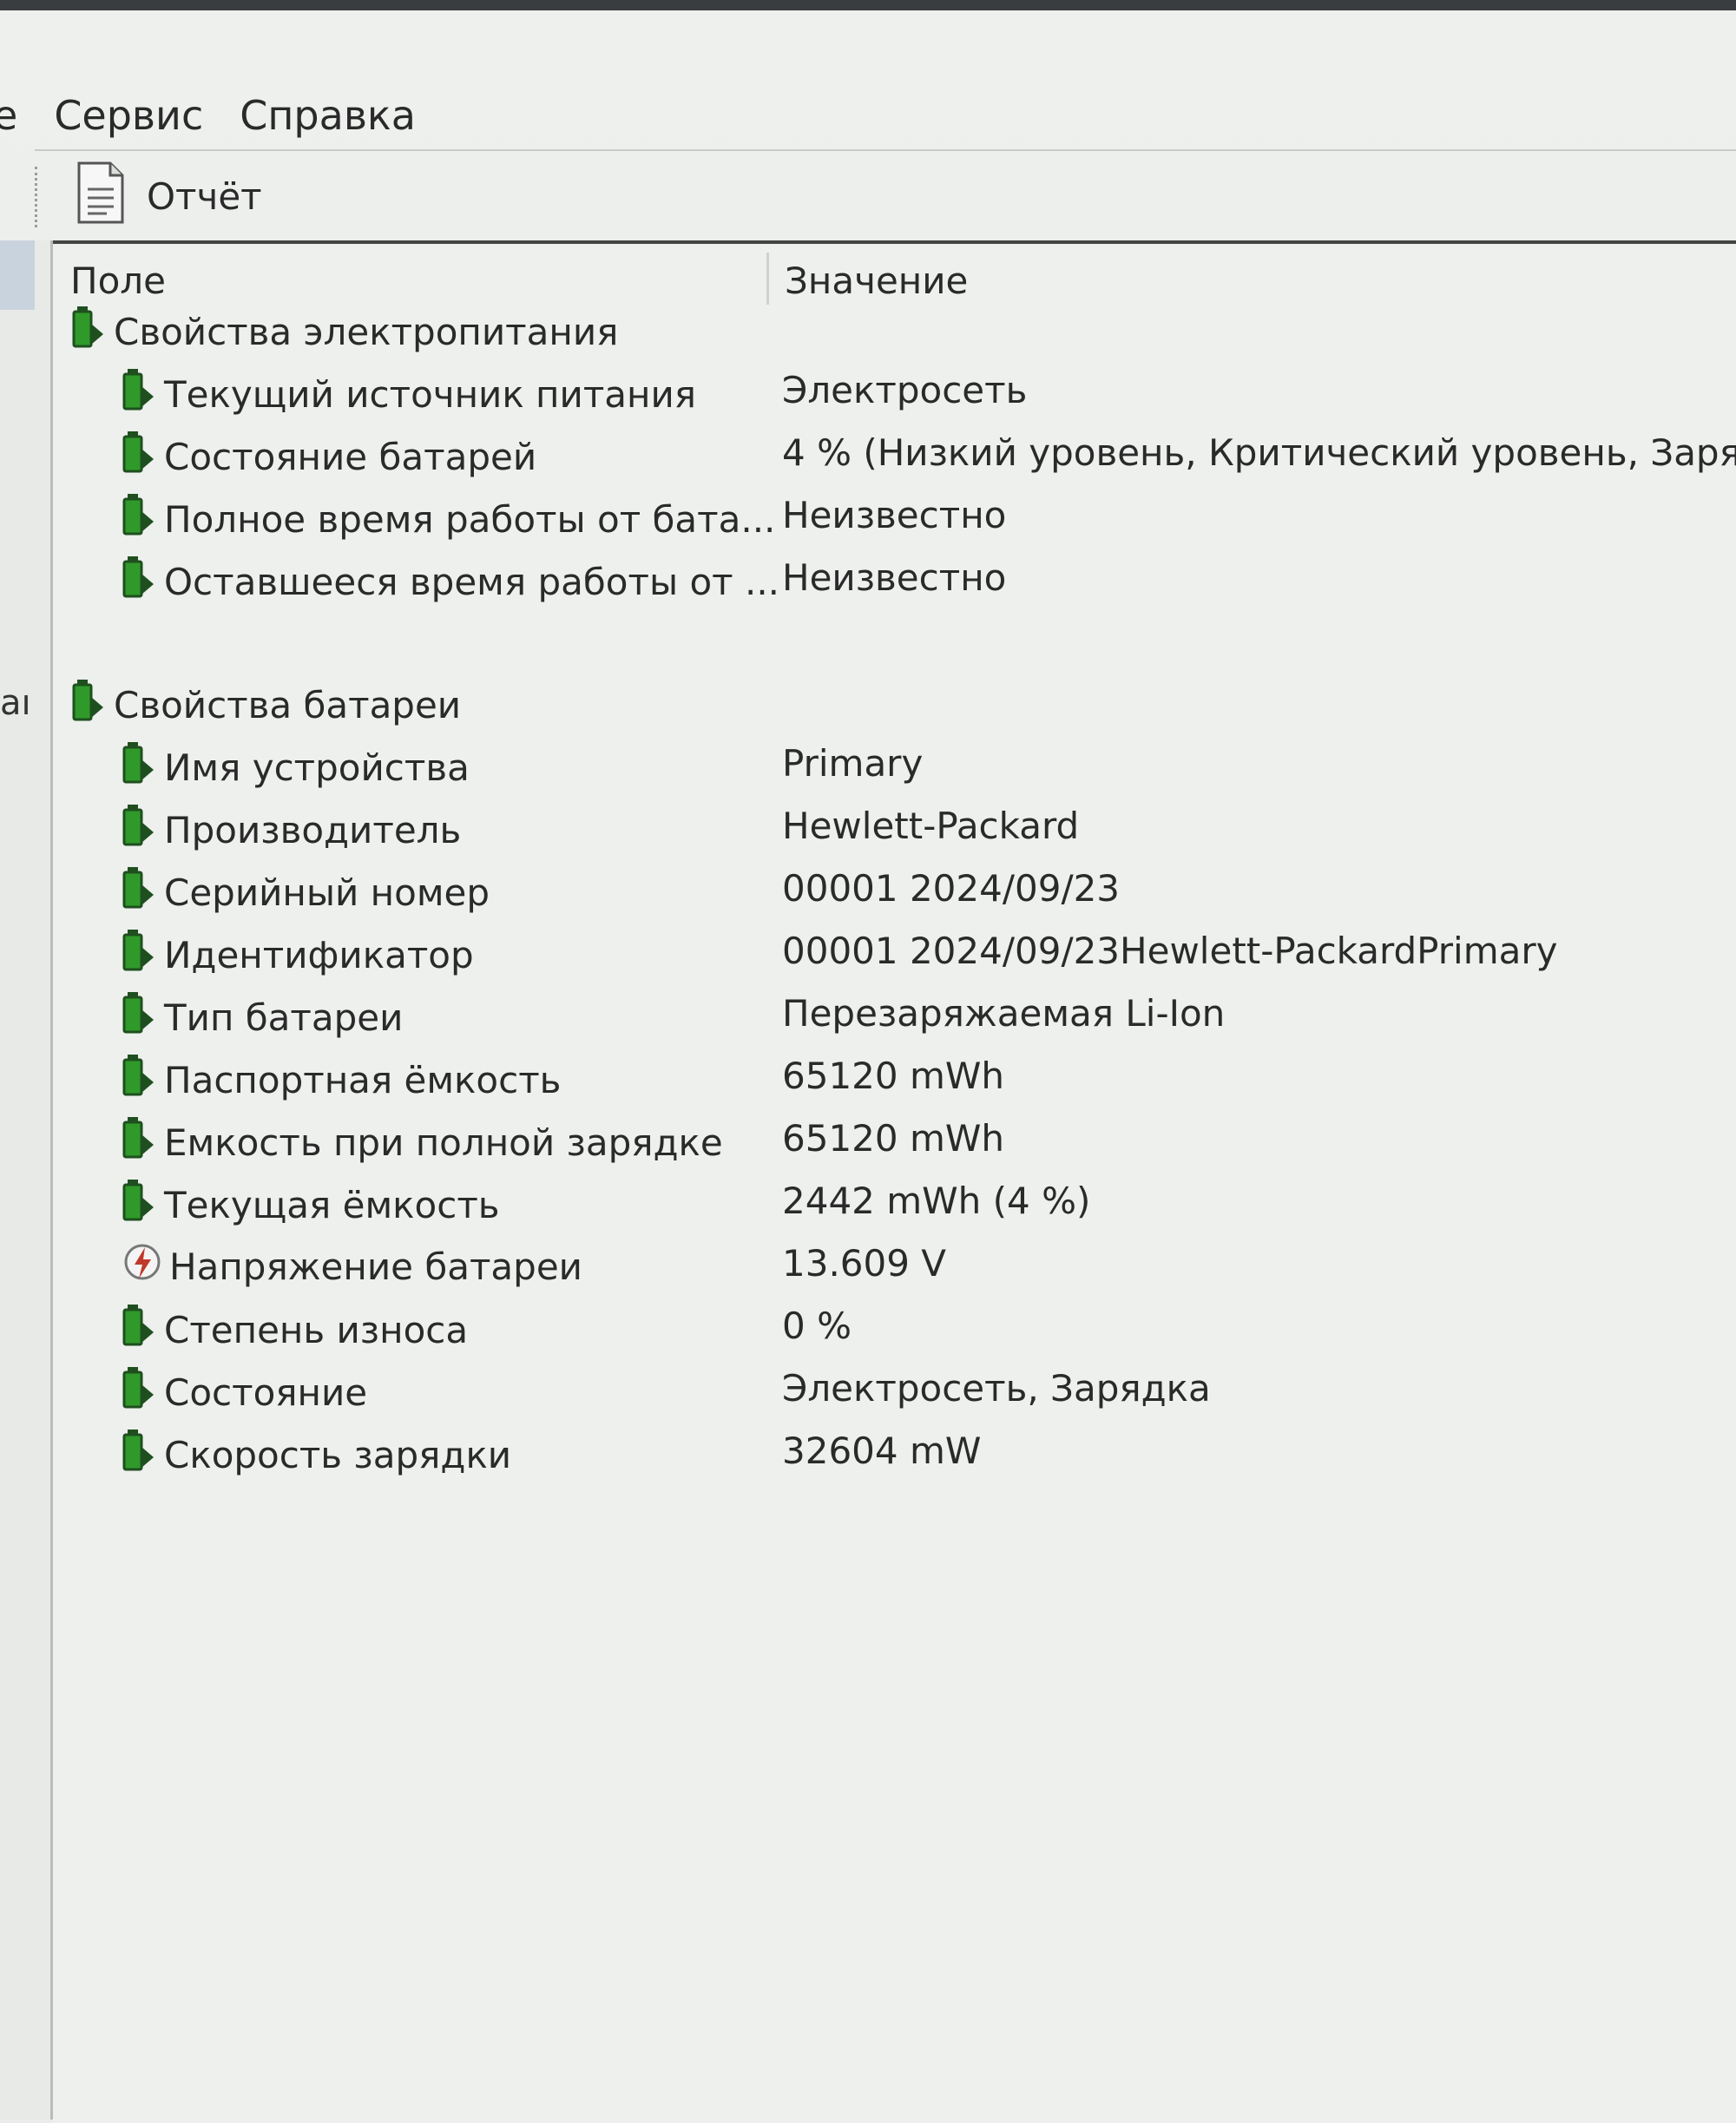 The width and height of the screenshot is (1736, 2123). Describe the element at coordinates (338, 1454) in the screenshot. I see `property-field-text: Скорость зарядки` at that location.